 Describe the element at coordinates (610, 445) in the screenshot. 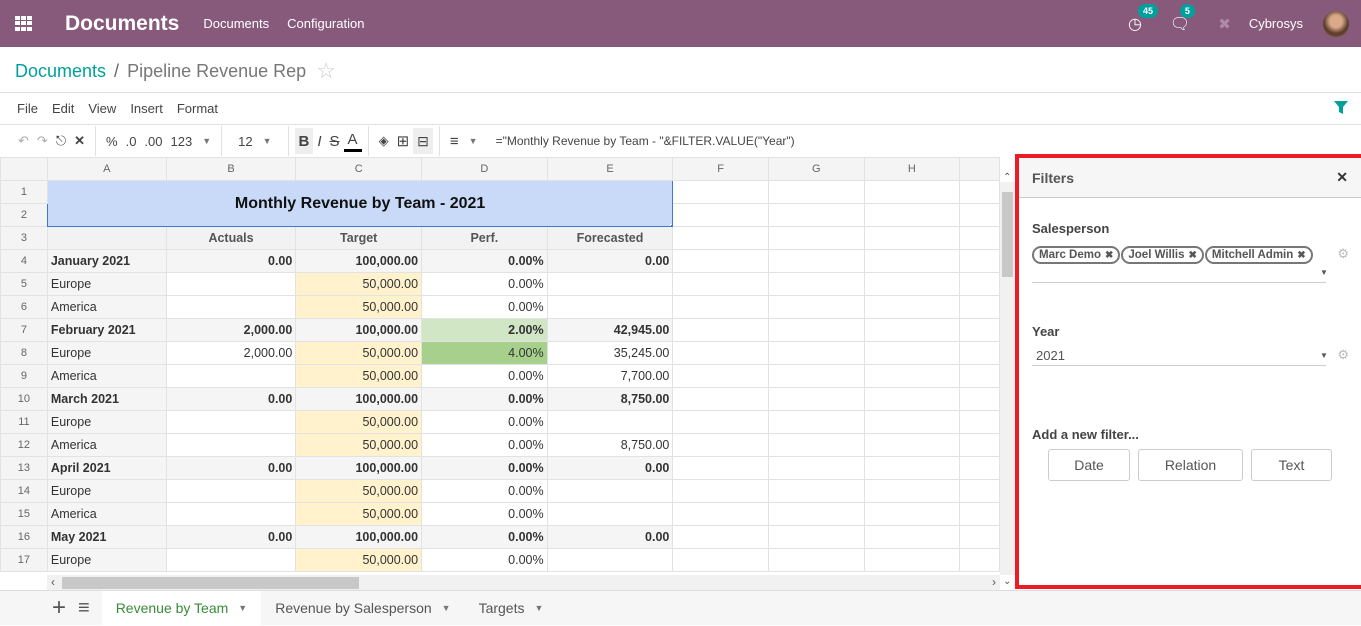

I see `forecasted-cell: 8,750.00` at that location.